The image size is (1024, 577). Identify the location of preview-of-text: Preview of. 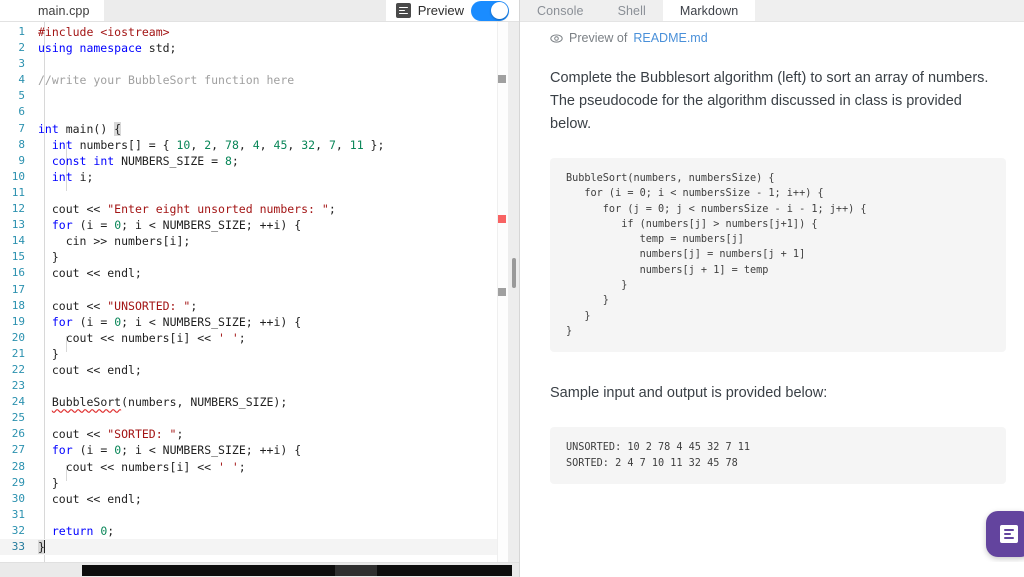
(598, 38).